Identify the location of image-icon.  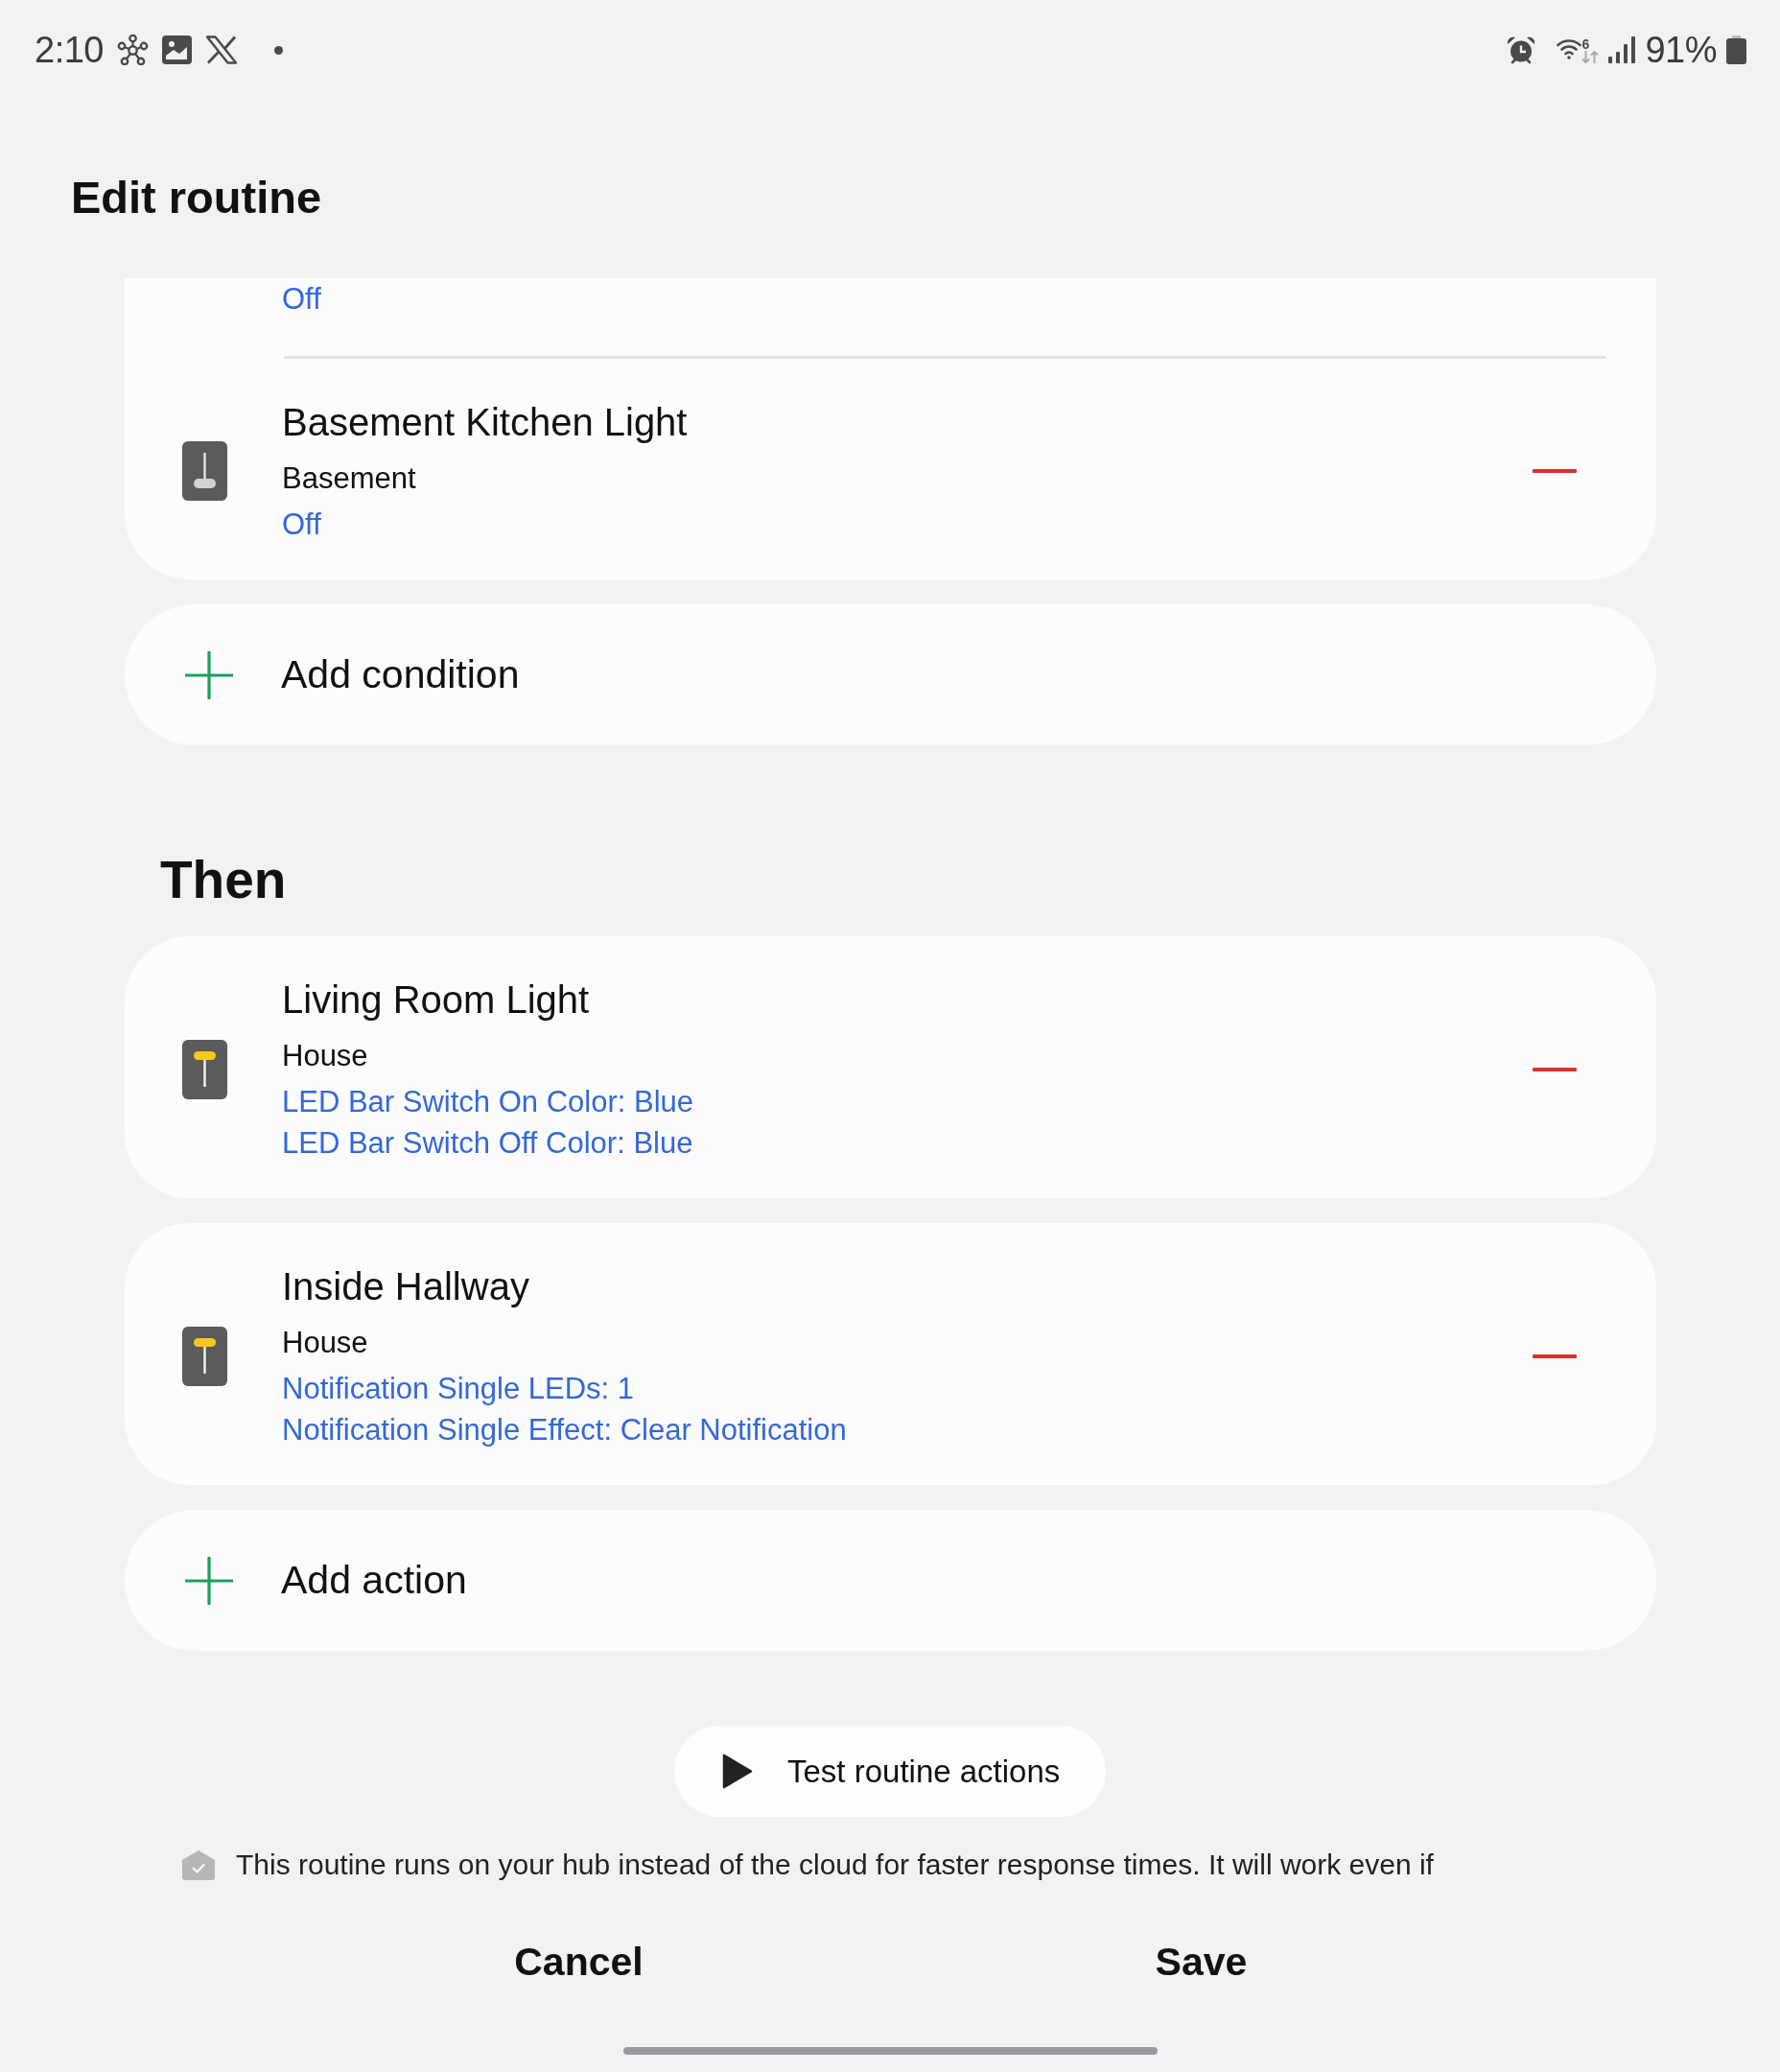
(176, 49).